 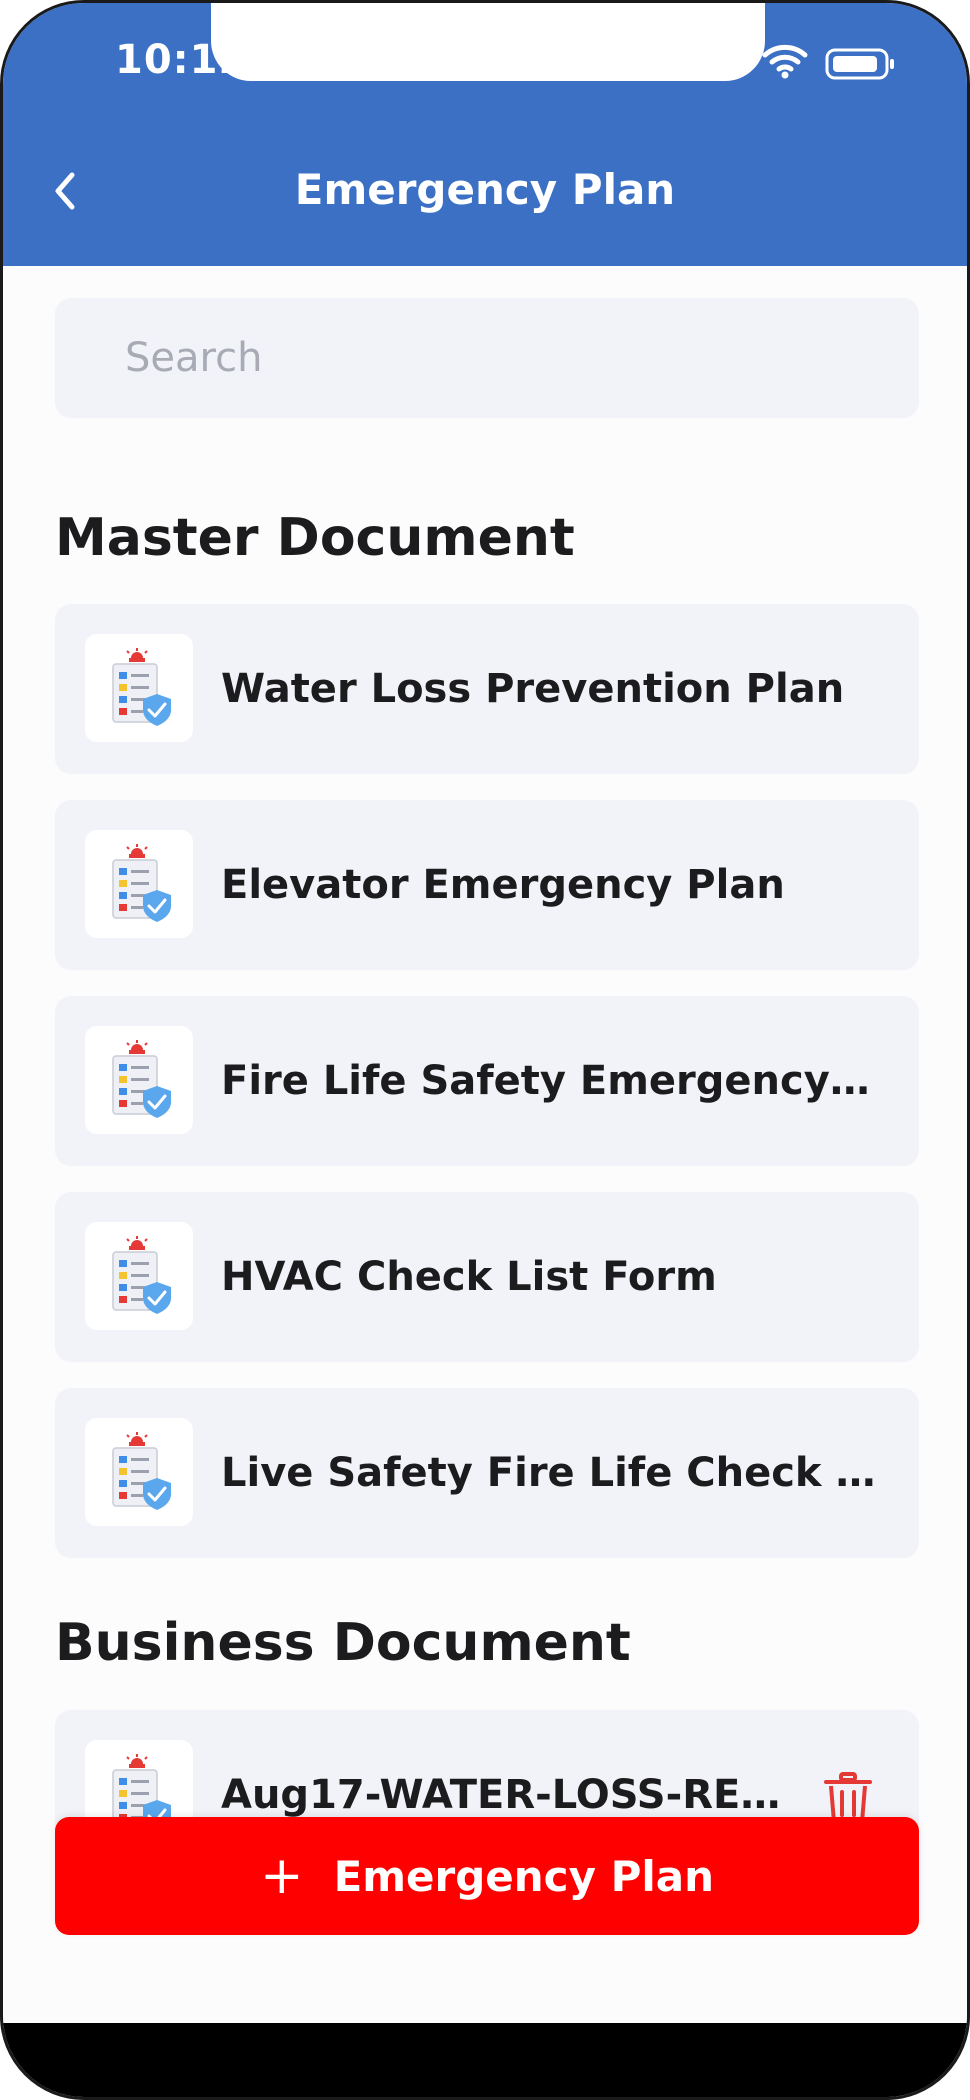 What do you see at coordinates (523, 1876) in the screenshot?
I see `add-button-label: Emergency Plan` at bounding box center [523, 1876].